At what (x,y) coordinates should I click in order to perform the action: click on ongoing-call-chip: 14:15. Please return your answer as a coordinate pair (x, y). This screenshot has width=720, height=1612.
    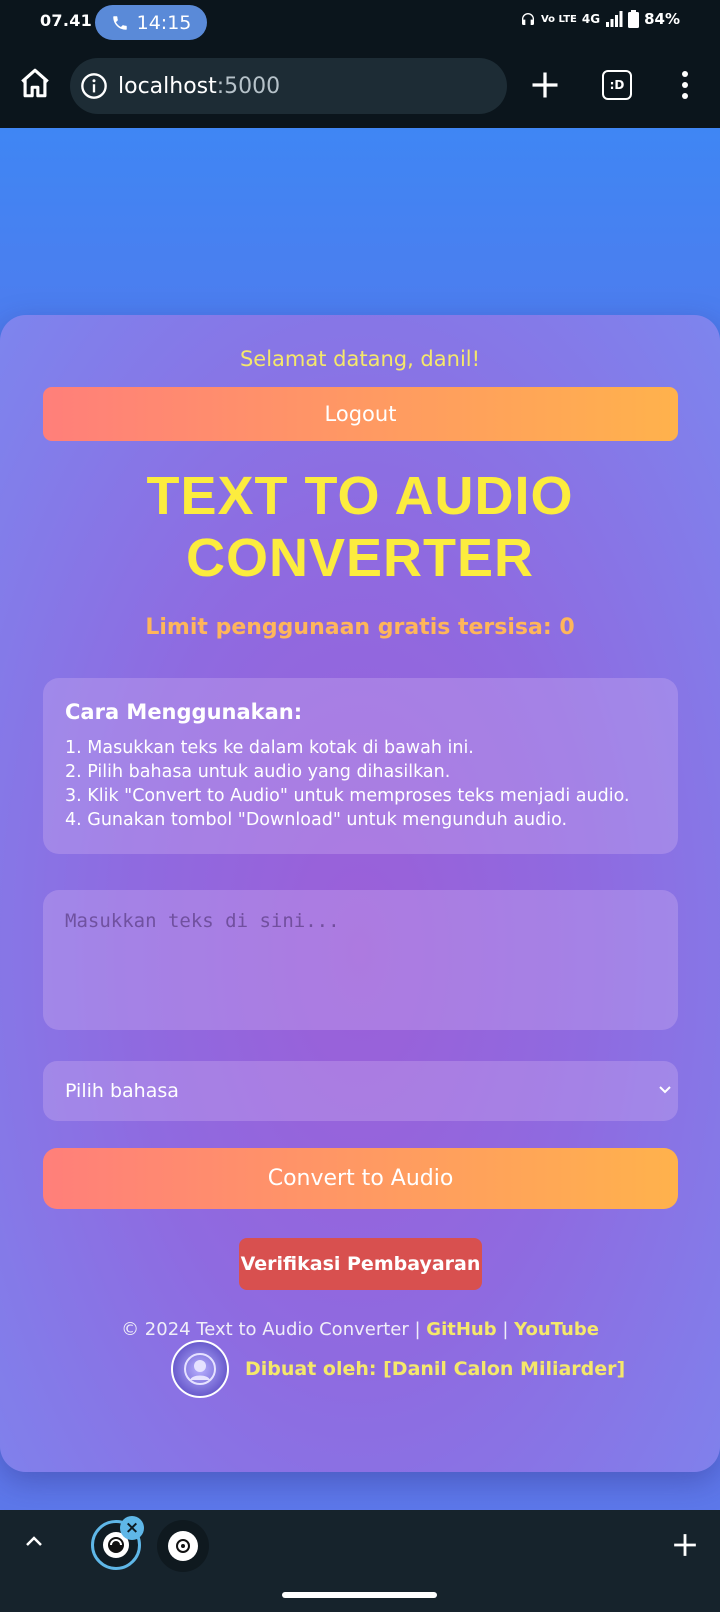
    Looking at the image, I should click on (151, 22).